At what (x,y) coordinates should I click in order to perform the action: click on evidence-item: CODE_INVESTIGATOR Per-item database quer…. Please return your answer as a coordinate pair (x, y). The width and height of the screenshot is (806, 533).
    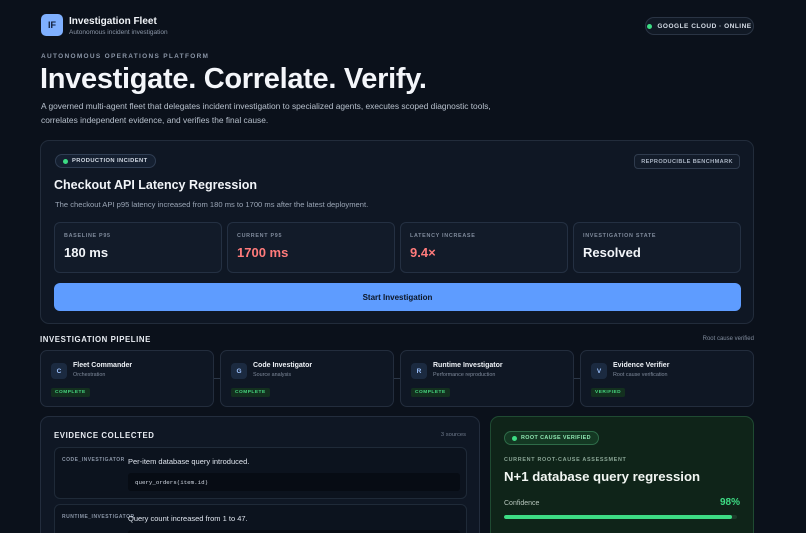
    Looking at the image, I should click on (260, 473).